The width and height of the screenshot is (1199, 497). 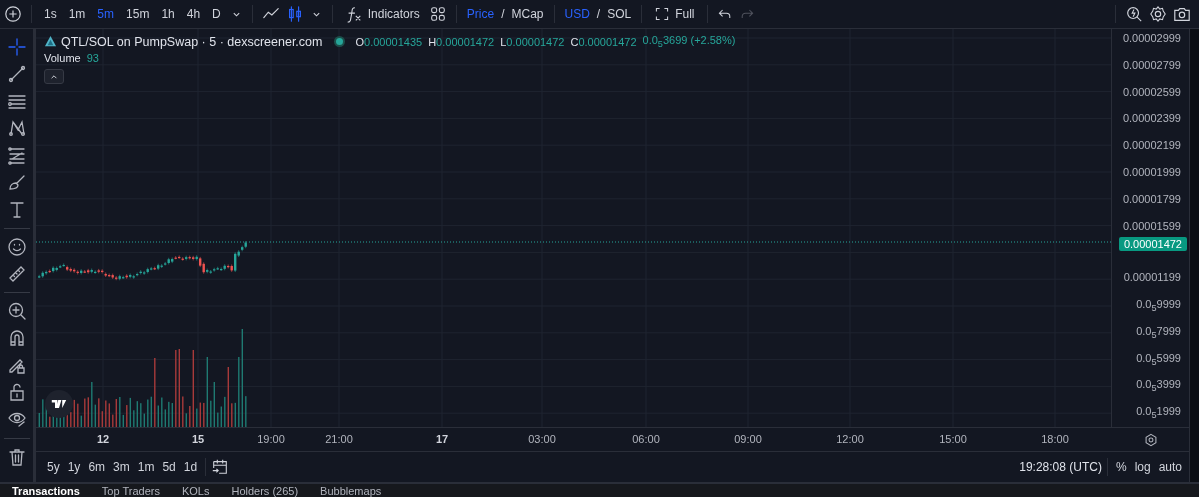 I want to click on time-label: 09:00, so click(x=748, y=439).